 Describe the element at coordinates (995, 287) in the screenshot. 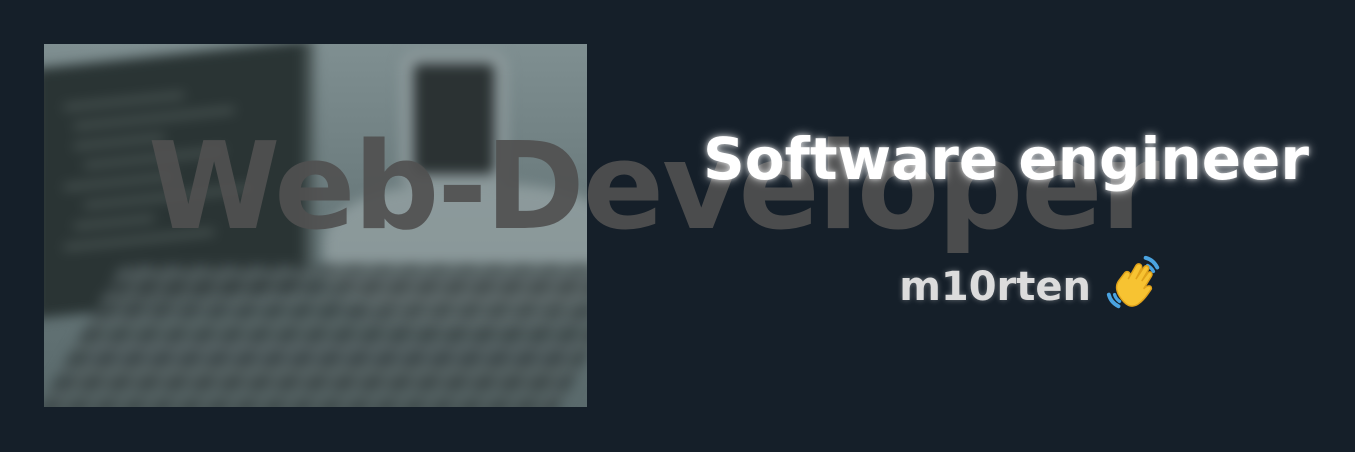

I see `username-subtitle: m10rten` at that location.